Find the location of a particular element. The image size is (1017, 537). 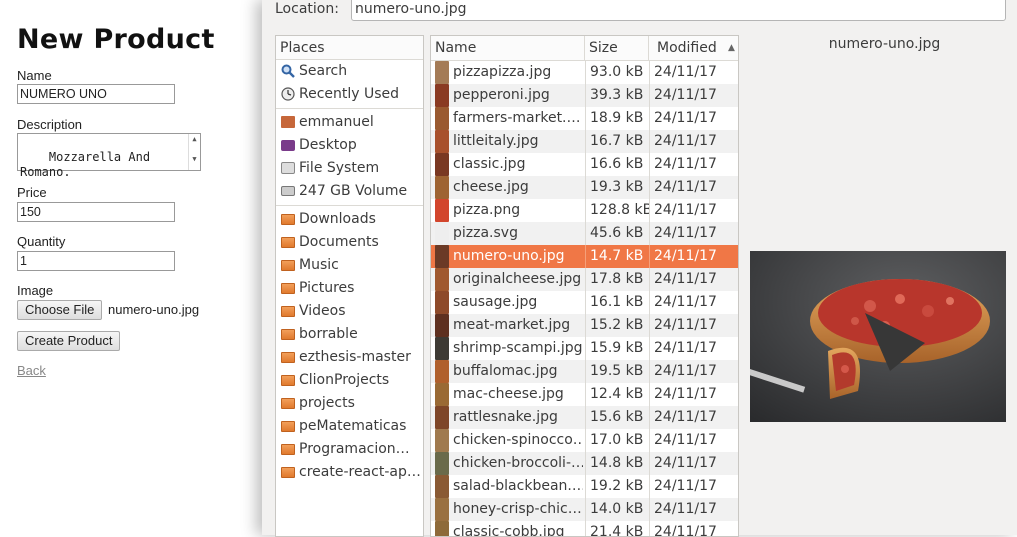

place-label: 247 GB Volume is located at coordinates (353, 191).